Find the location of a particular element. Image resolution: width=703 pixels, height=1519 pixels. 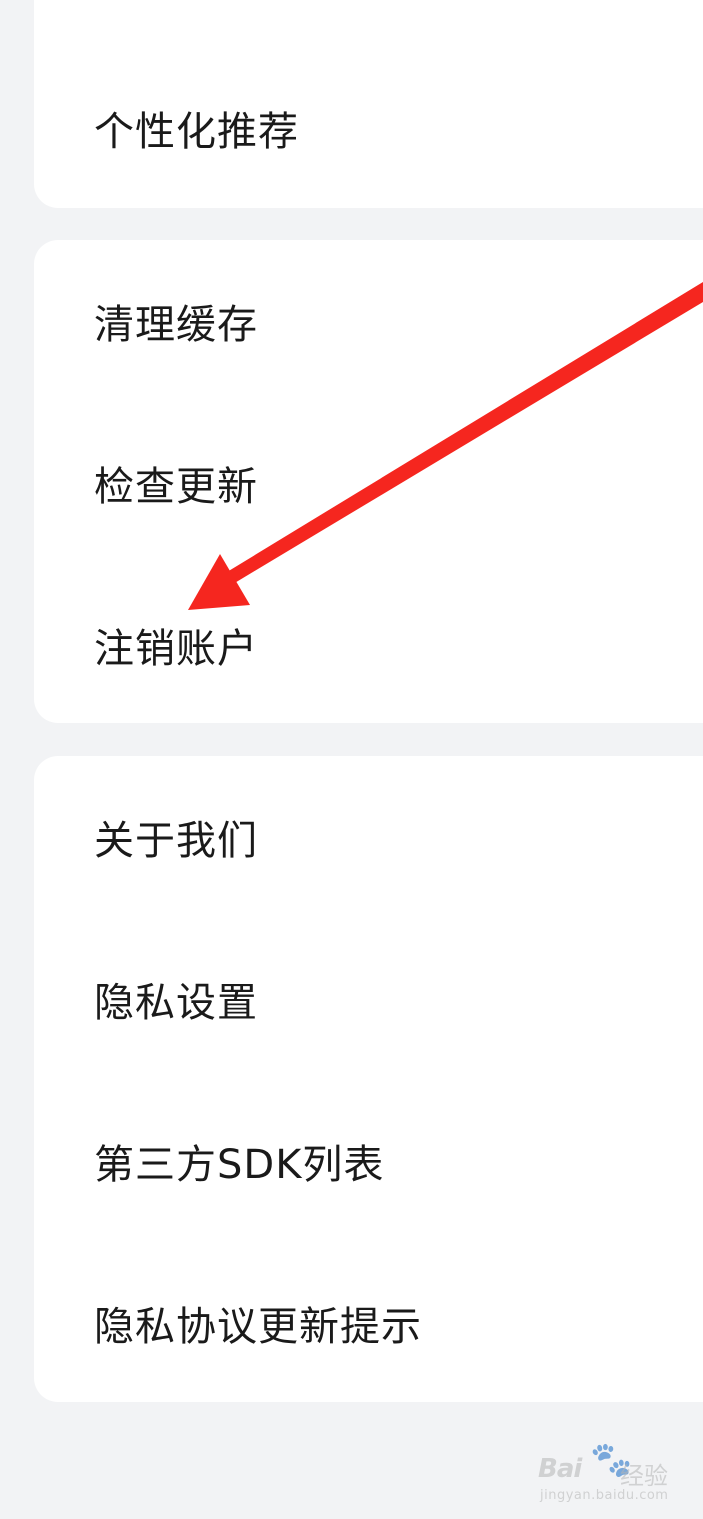

about-us-item: 关于我们 is located at coordinates (398, 837).